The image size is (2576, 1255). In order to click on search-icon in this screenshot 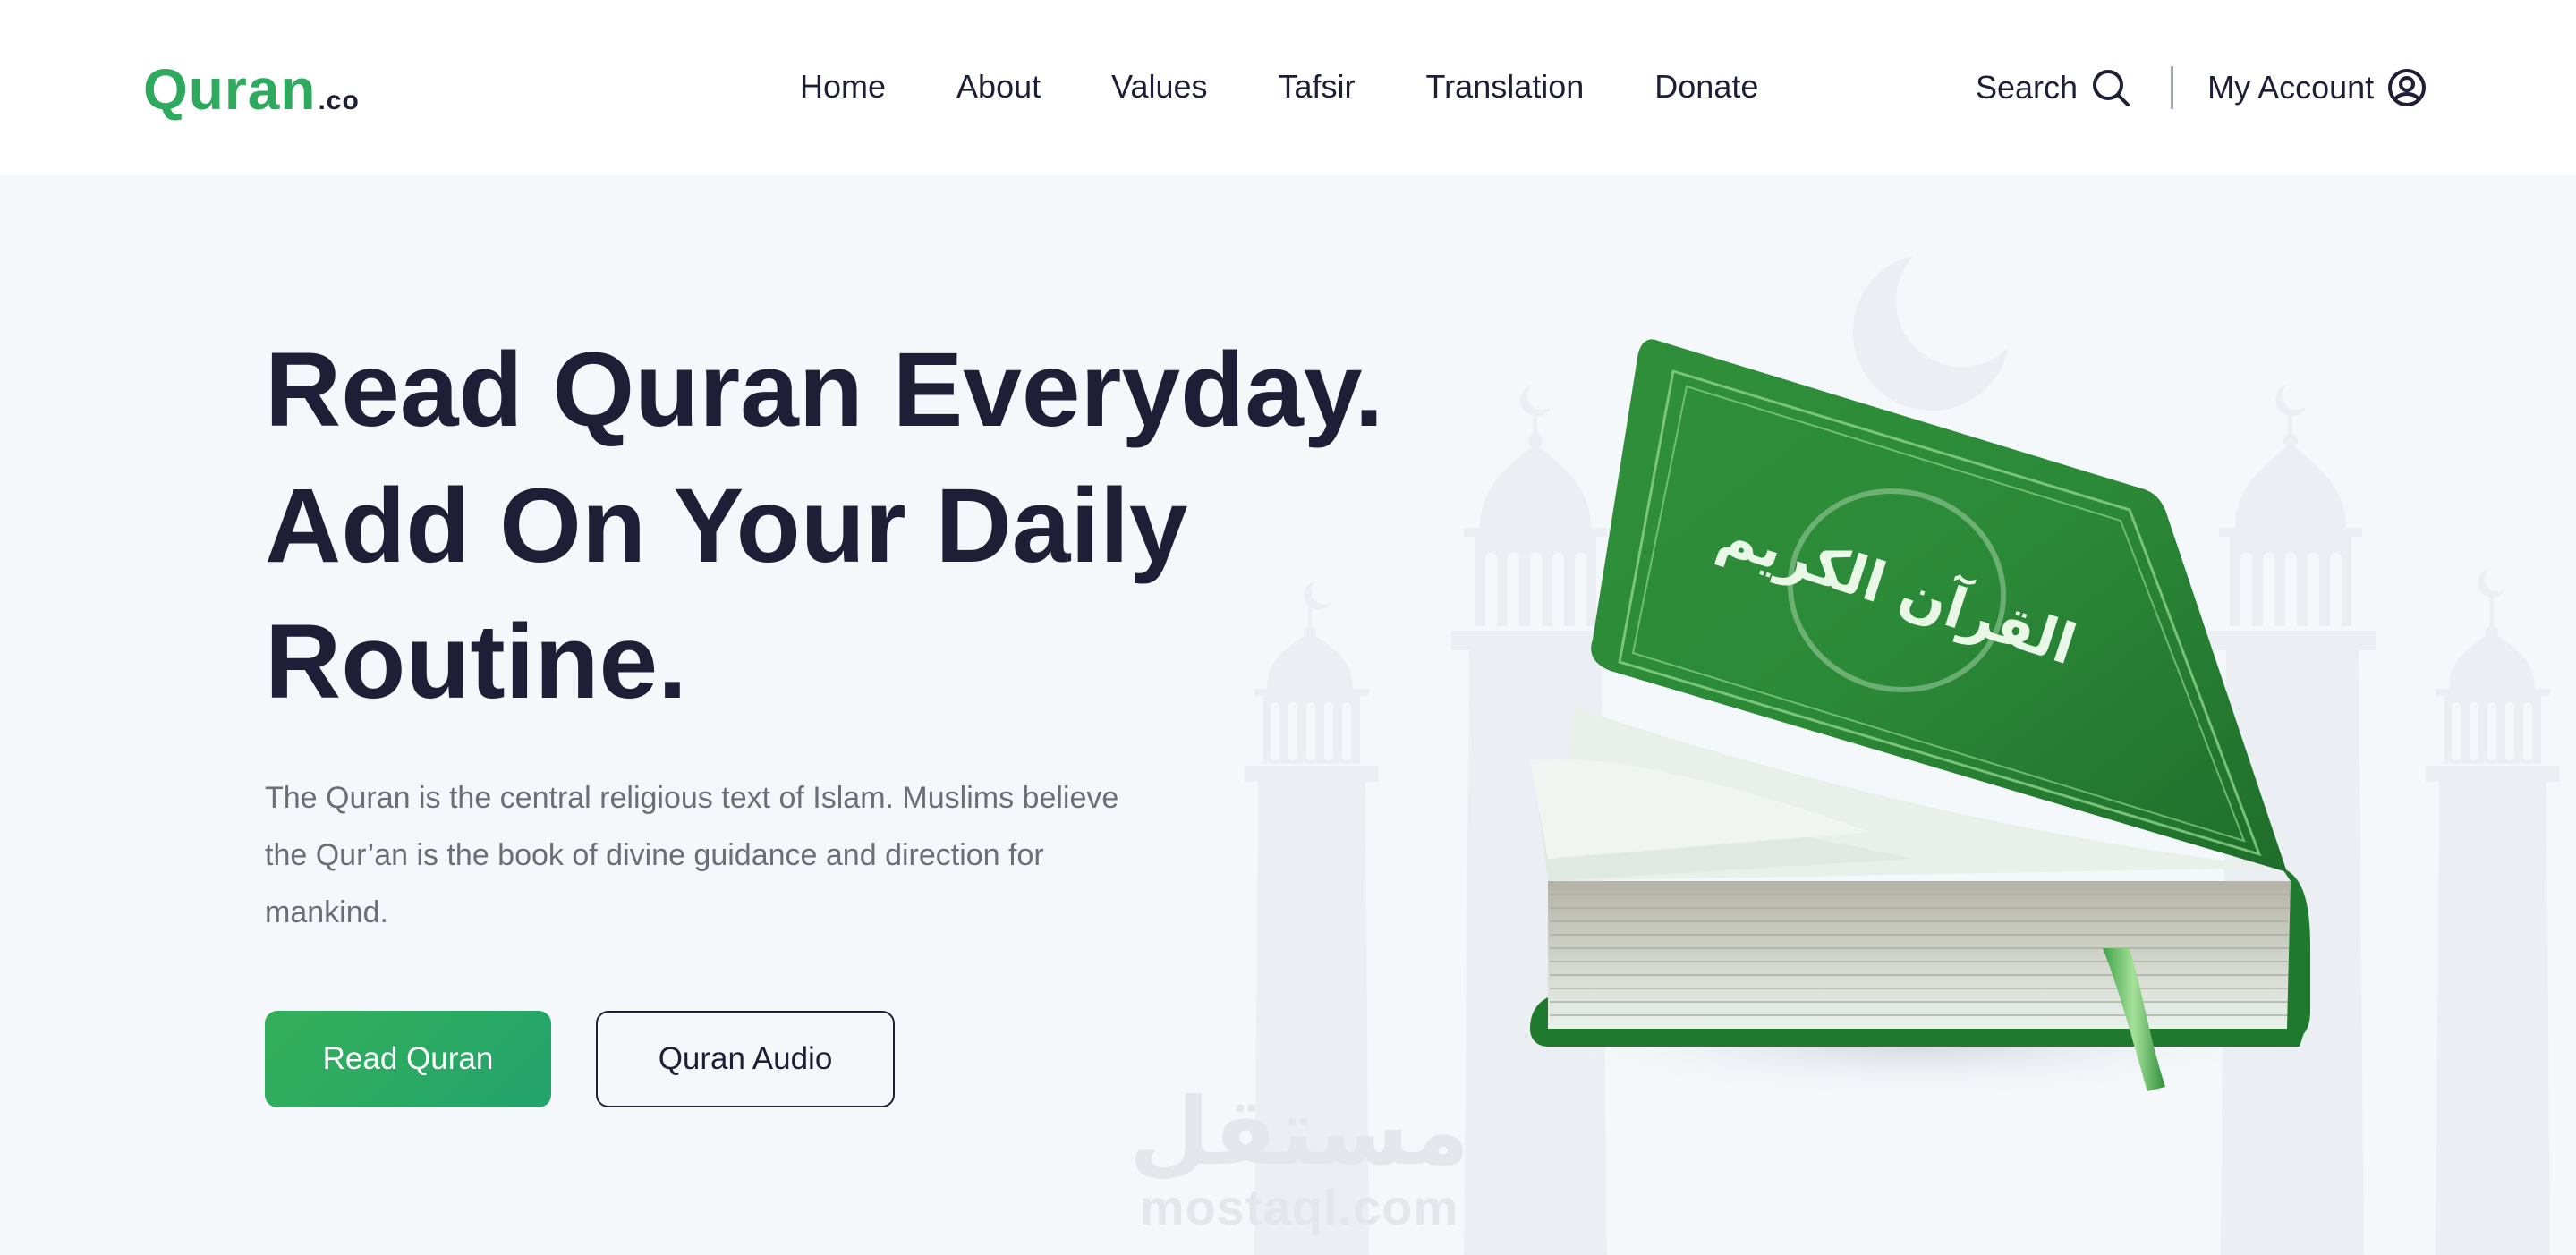, I will do `click(2110, 87)`.